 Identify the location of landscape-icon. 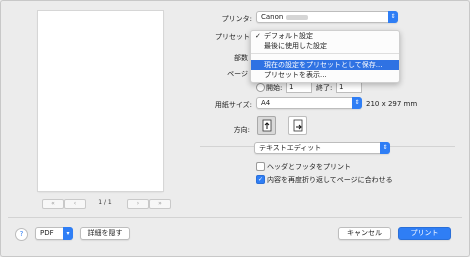
(298, 125).